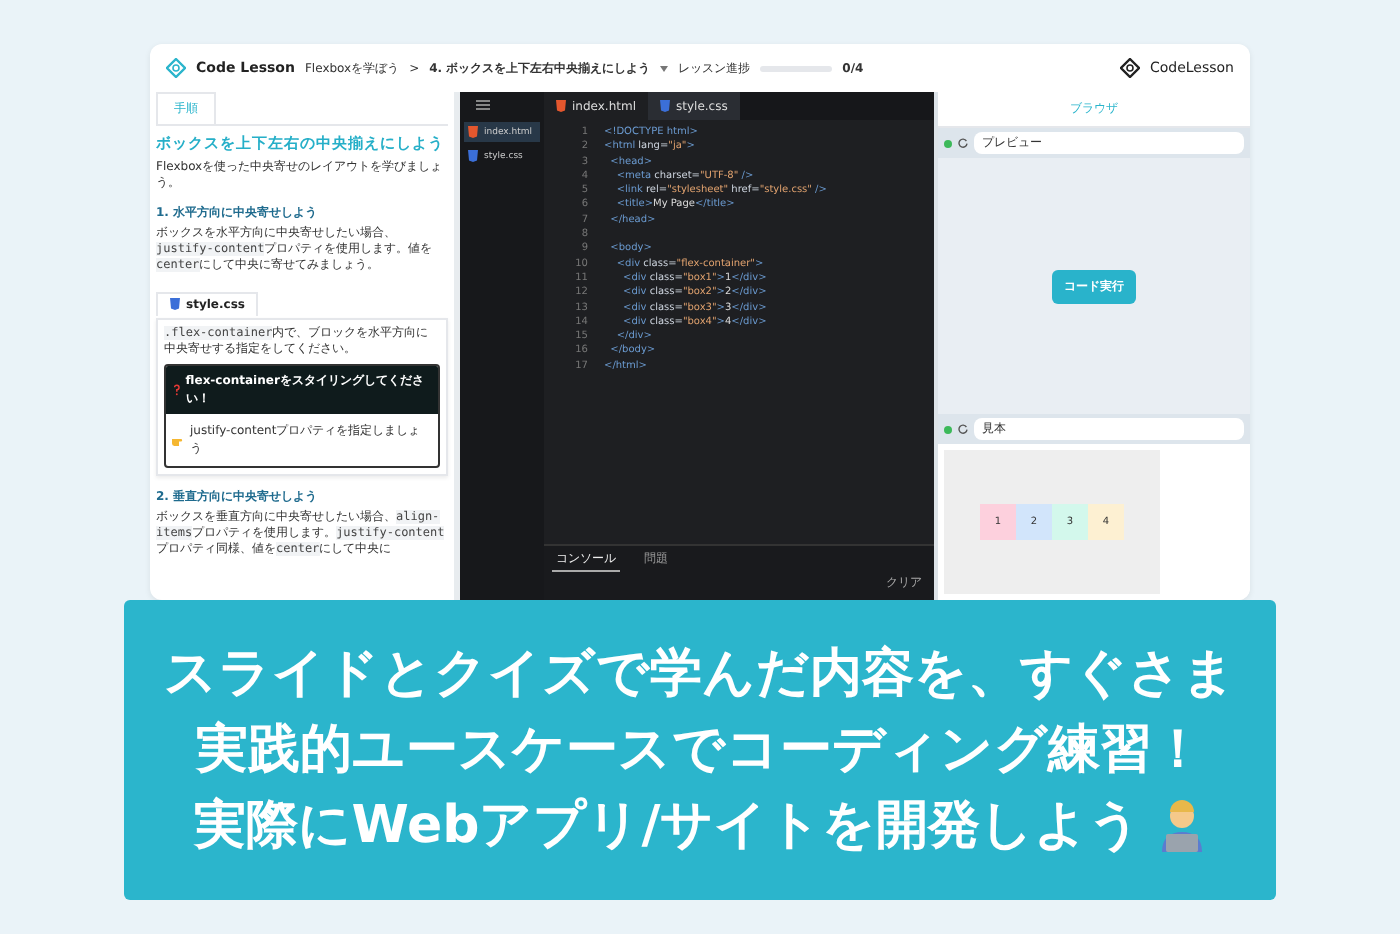  What do you see at coordinates (668, 827) in the screenshot?
I see `banner-text: 実際にWebアプリ/サイトを開発しよう` at bounding box center [668, 827].